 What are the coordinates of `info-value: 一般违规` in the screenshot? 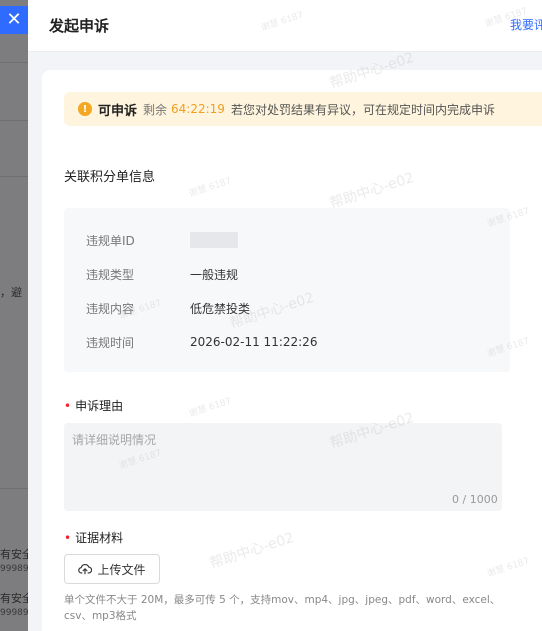 It's located at (214, 274).